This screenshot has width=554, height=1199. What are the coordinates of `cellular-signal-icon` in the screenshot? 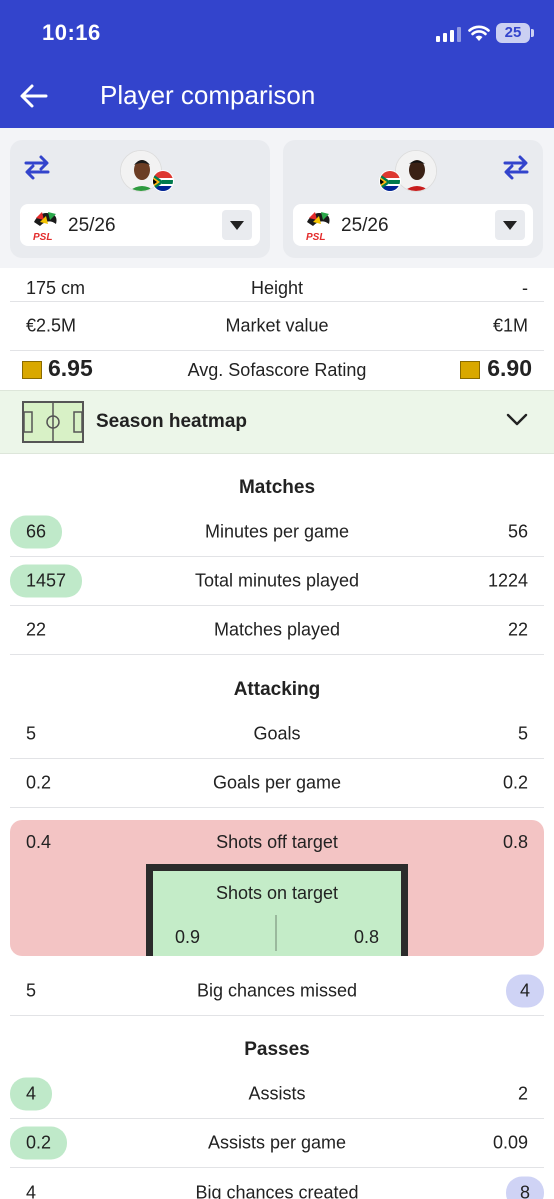 It's located at (448, 34).